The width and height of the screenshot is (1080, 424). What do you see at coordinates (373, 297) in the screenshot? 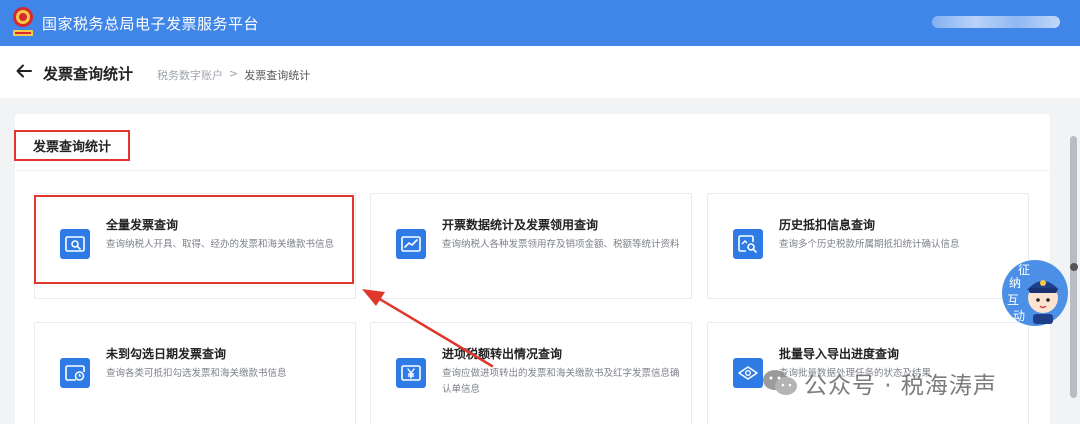
I see `arrow-head-icon` at bounding box center [373, 297].